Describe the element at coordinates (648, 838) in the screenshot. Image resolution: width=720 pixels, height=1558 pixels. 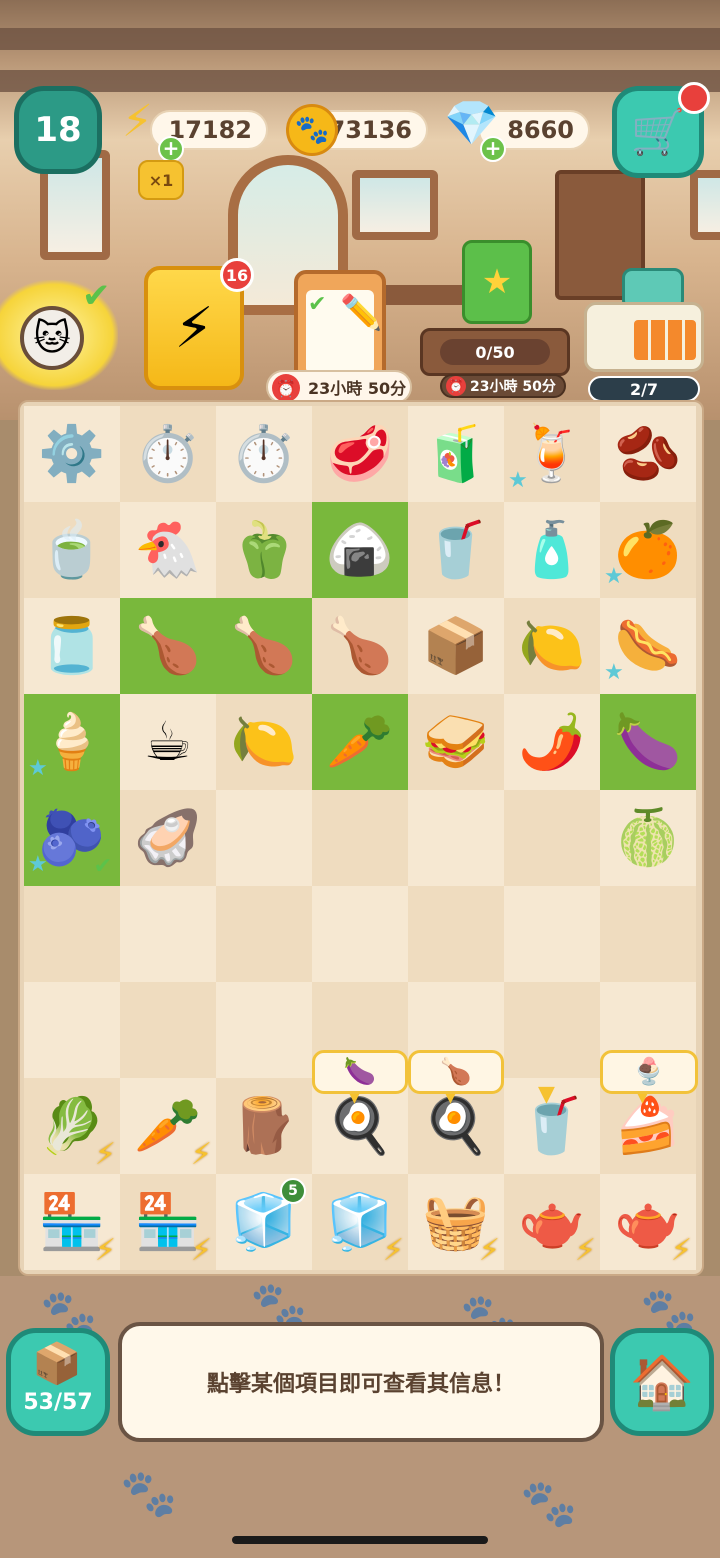
I see `board-item-green-lime: 🍈` at that location.